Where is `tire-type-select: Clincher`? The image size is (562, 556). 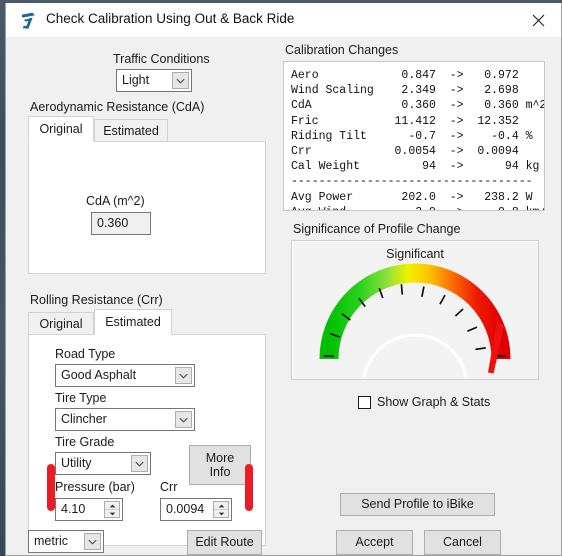 tire-type-select: Clincher is located at coordinates (125, 419).